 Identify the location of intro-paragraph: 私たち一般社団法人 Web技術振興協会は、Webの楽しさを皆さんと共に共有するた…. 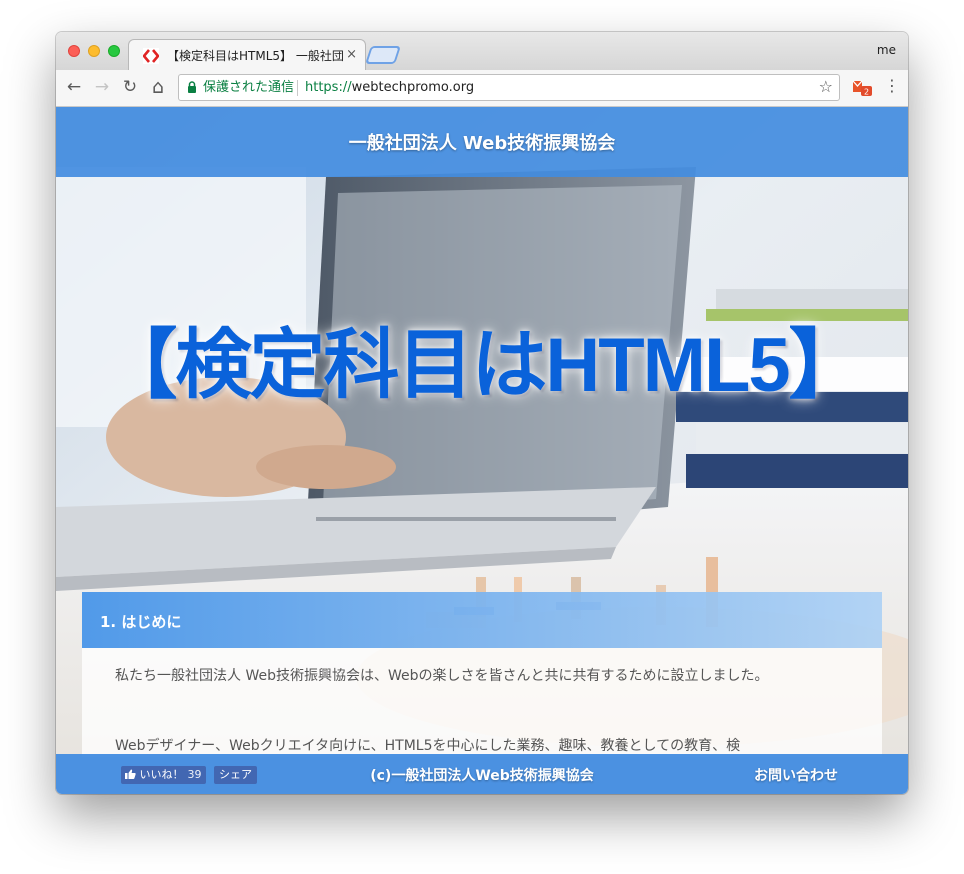
(442, 676).